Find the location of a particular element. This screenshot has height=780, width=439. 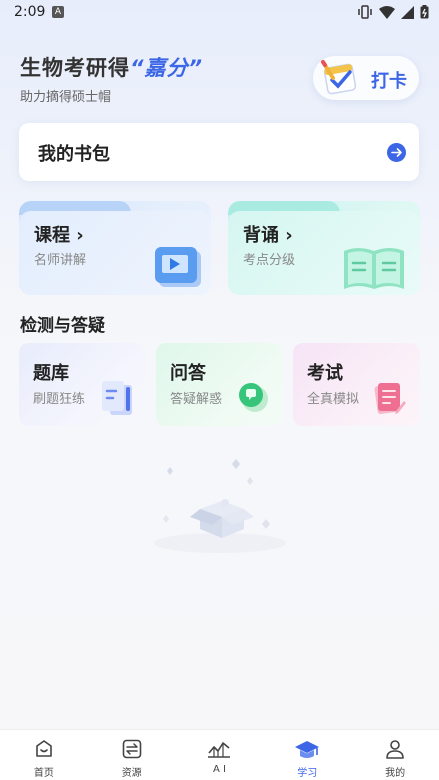

section-title: 检测与答疑 is located at coordinates (62, 326).